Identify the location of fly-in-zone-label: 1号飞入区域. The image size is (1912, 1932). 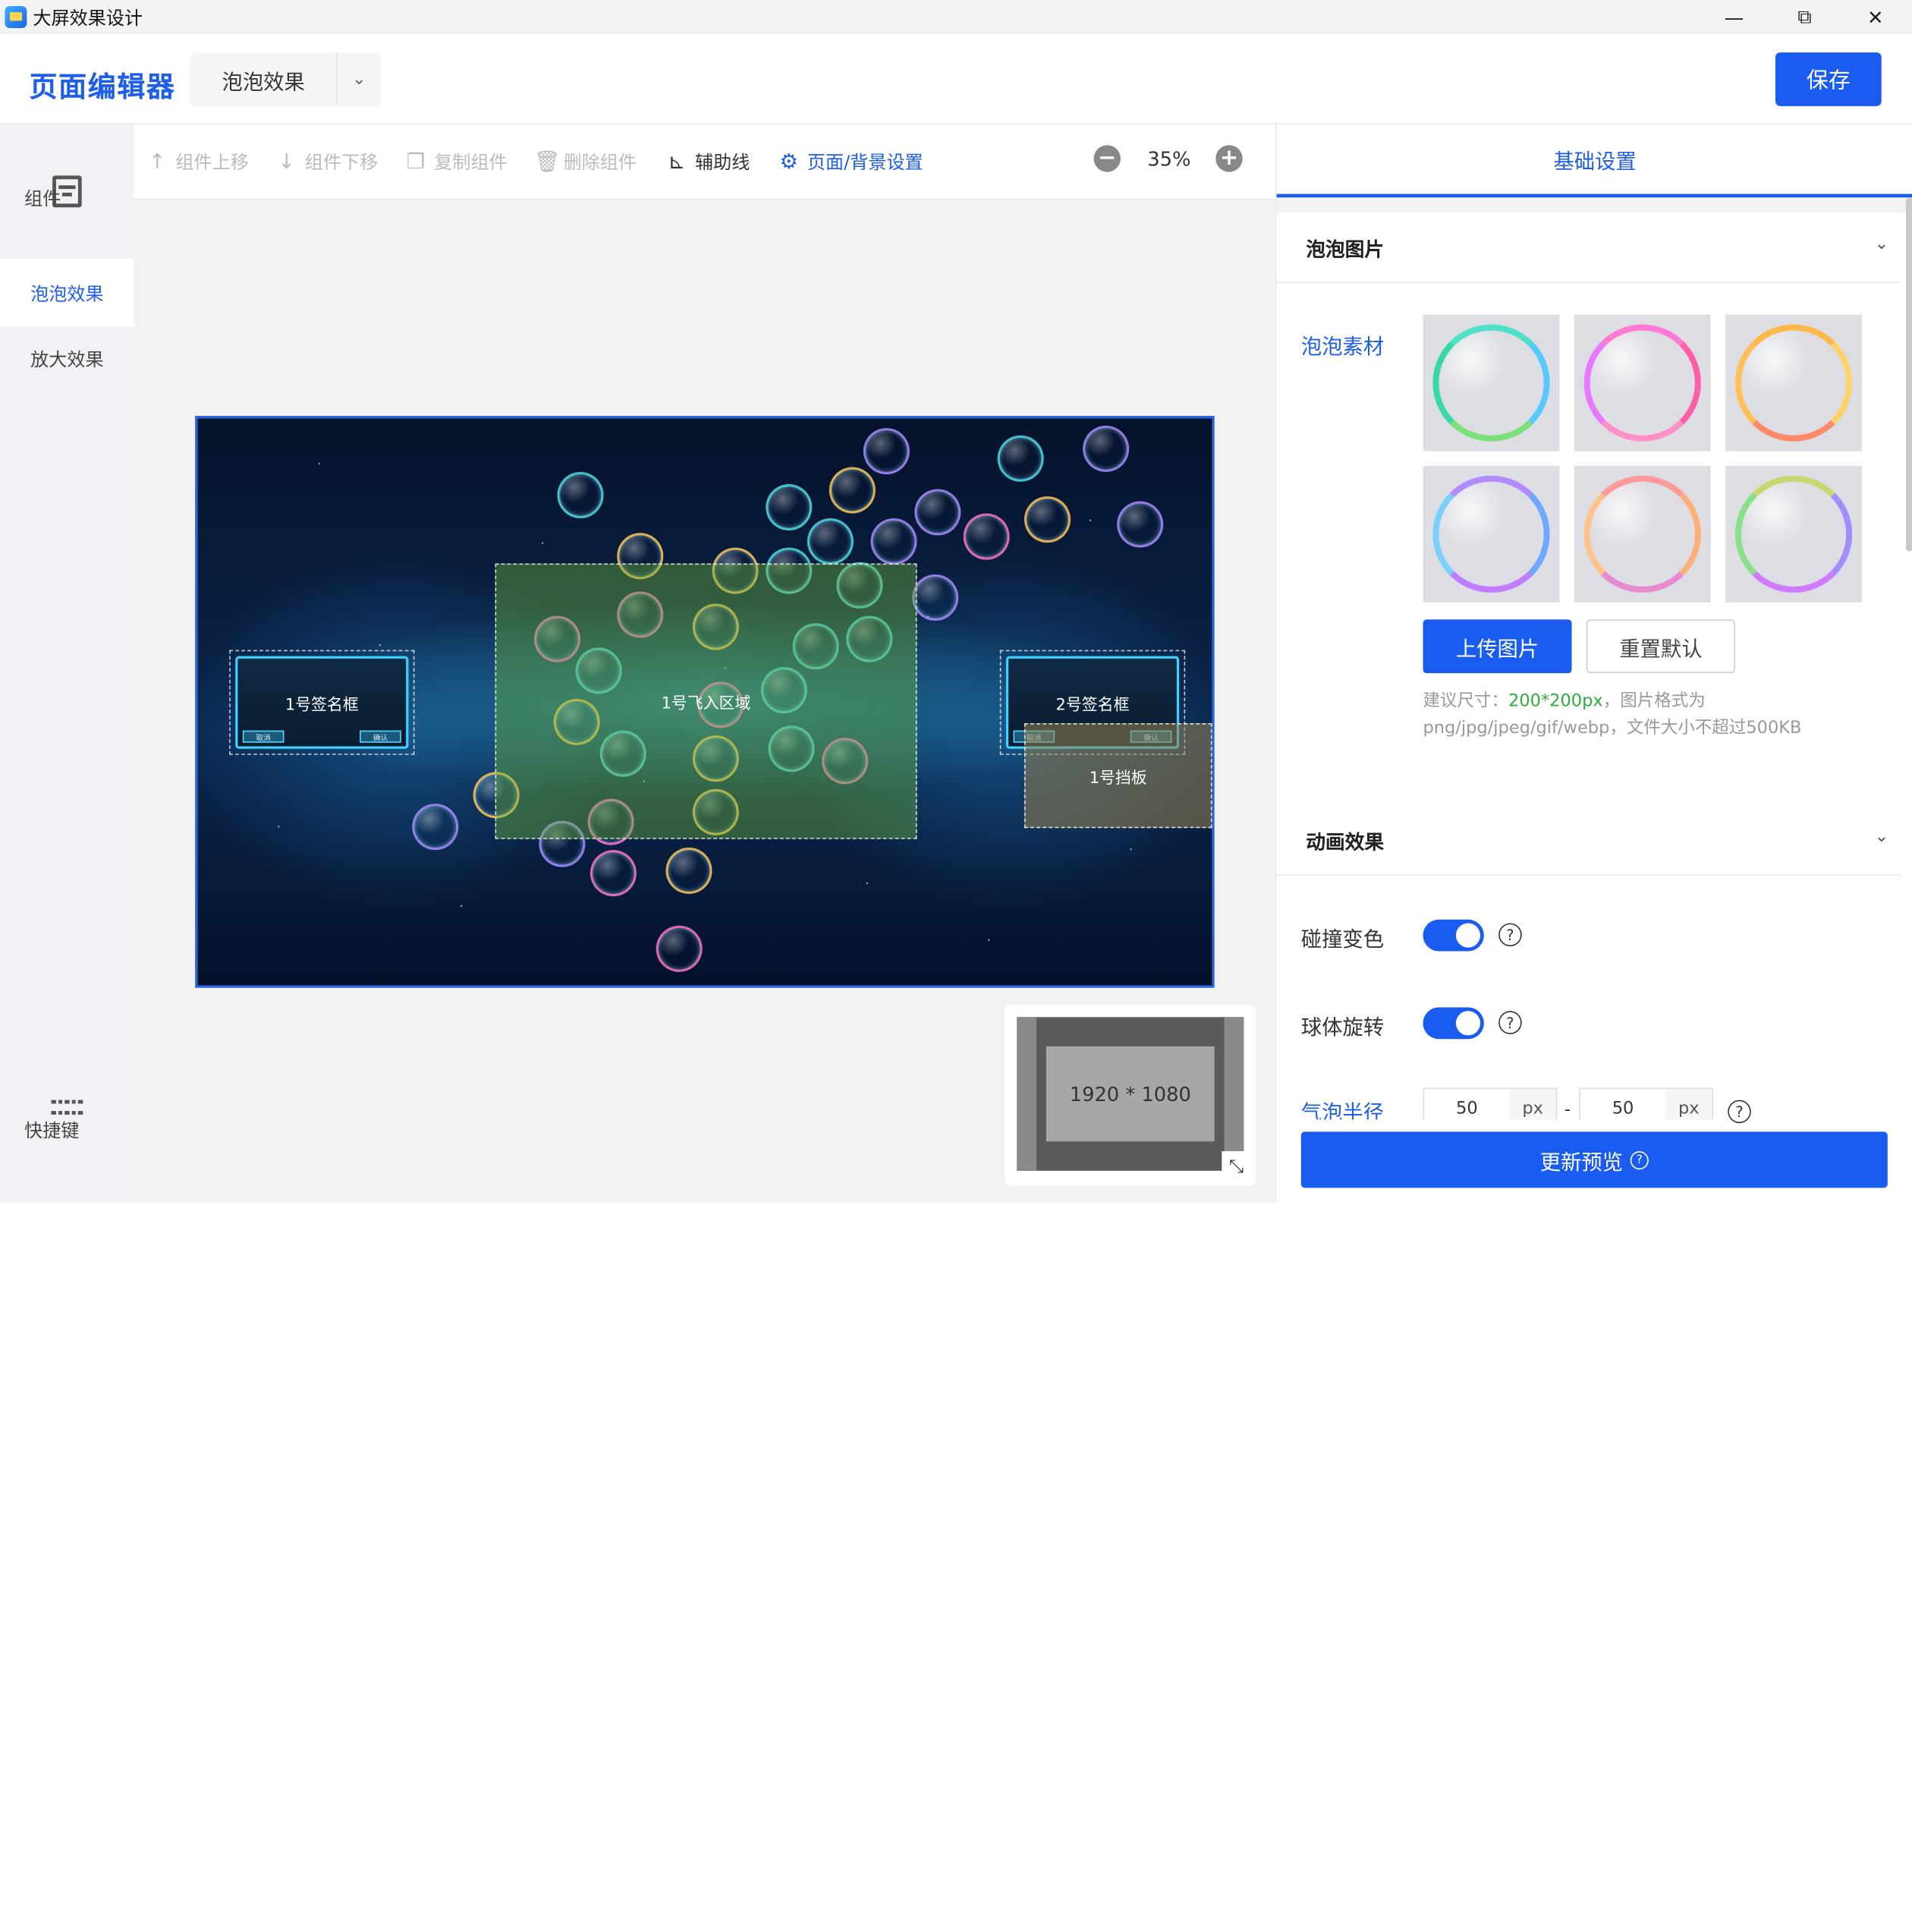
(706, 703).